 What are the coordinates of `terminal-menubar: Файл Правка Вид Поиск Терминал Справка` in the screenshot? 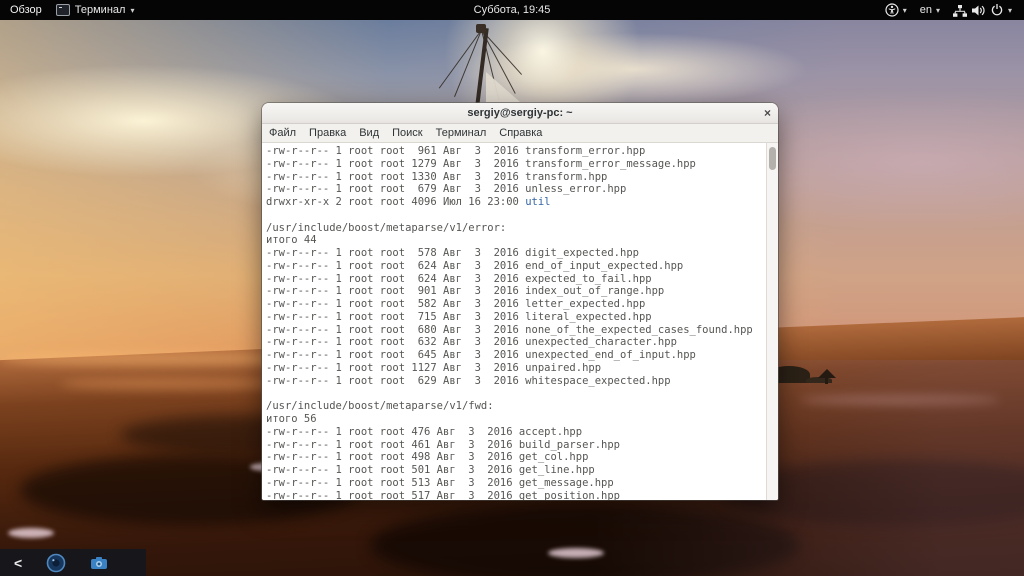 It's located at (520, 133).